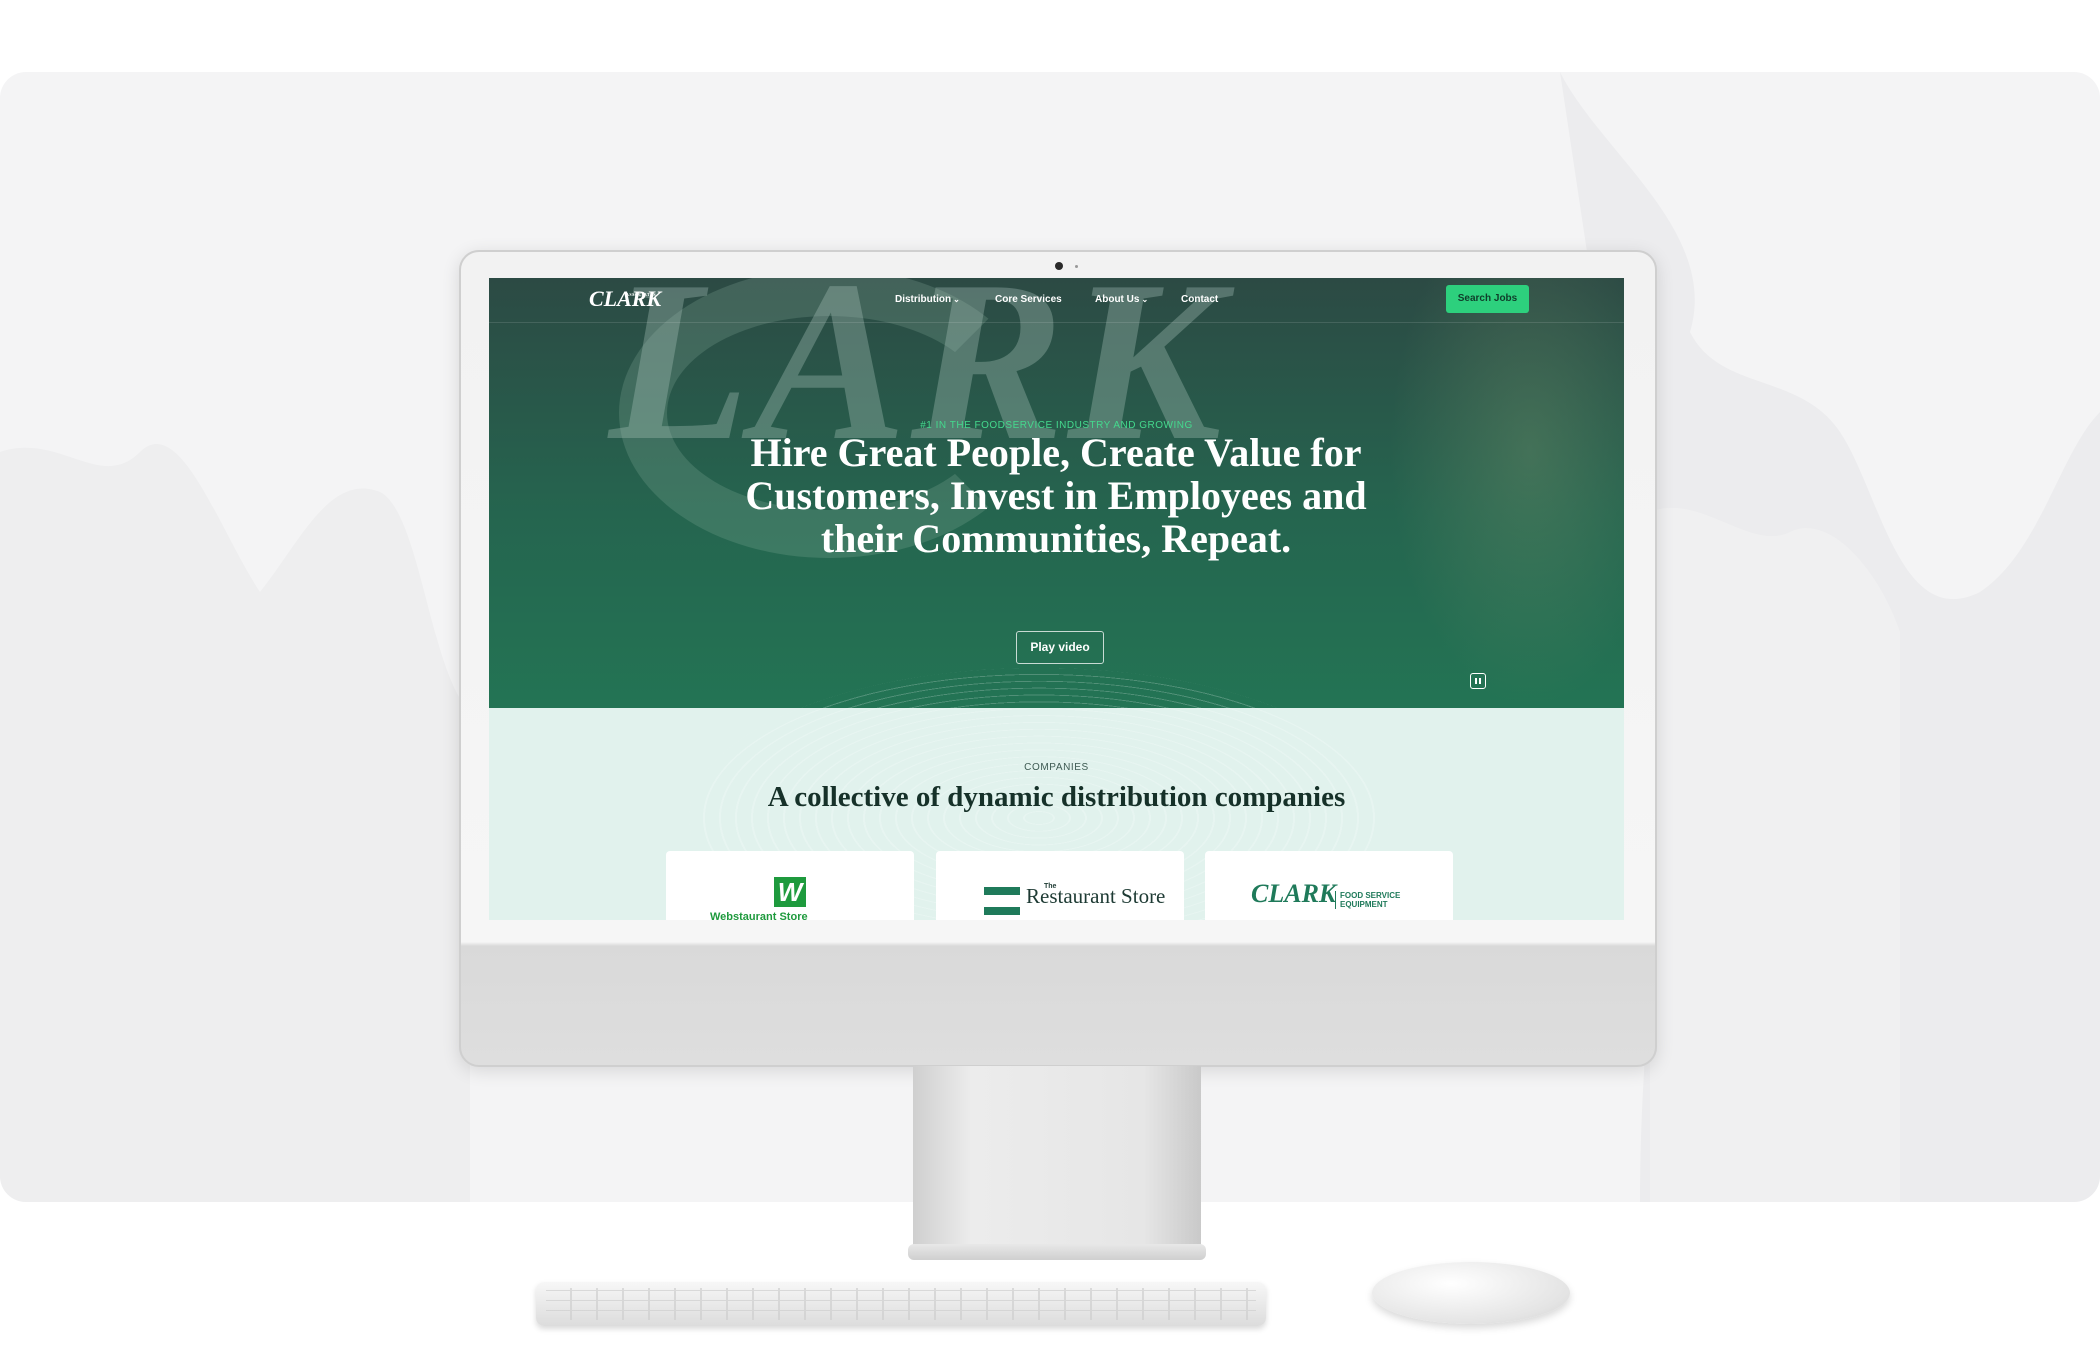 The height and width of the screenshot is (1358, 2100). I want to click on webstaurant-logo-text: Webstaurant Store, so click(759, 915).